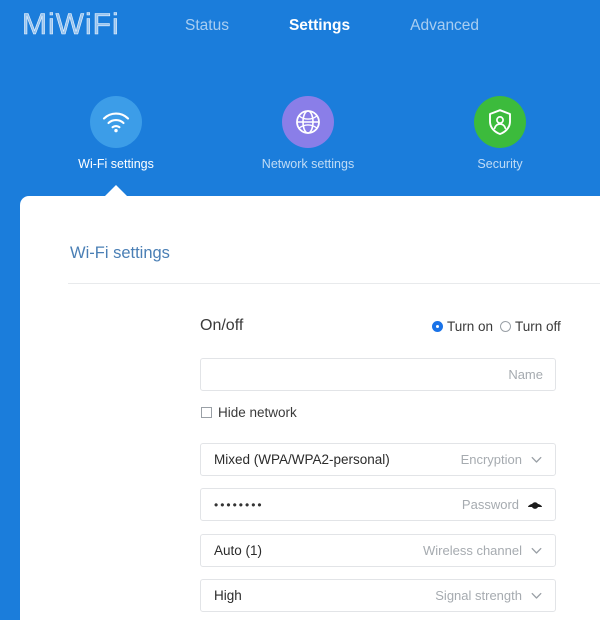  I want to click on main-nav: Status Settings Advanced, so click(332, 26).